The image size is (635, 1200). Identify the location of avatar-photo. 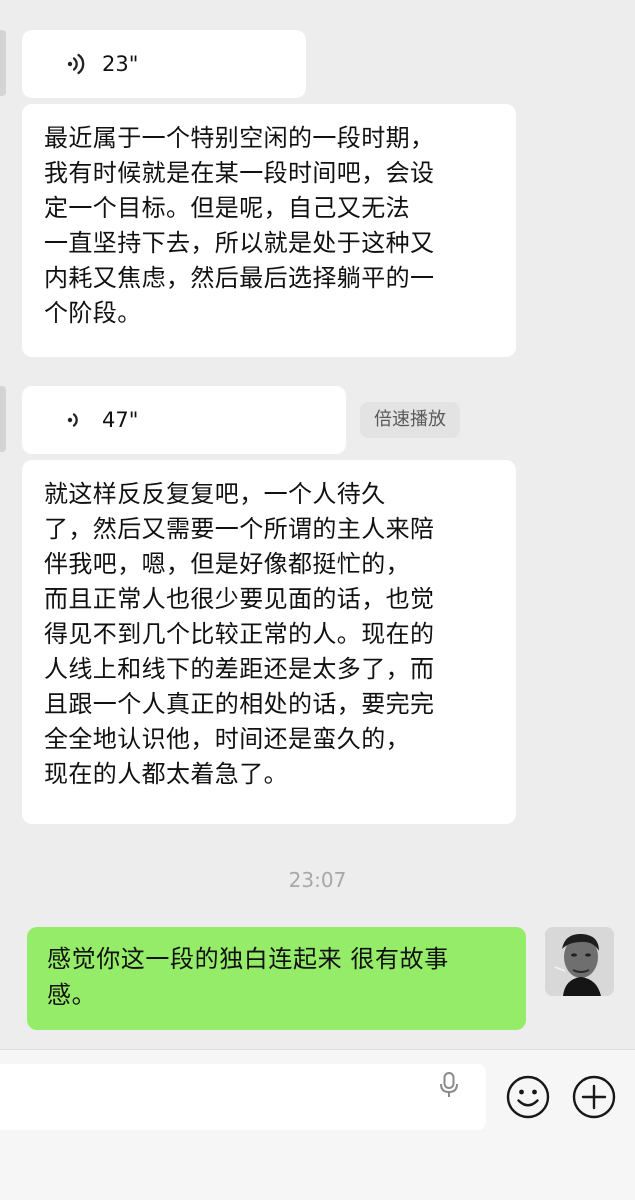
(579, 961).